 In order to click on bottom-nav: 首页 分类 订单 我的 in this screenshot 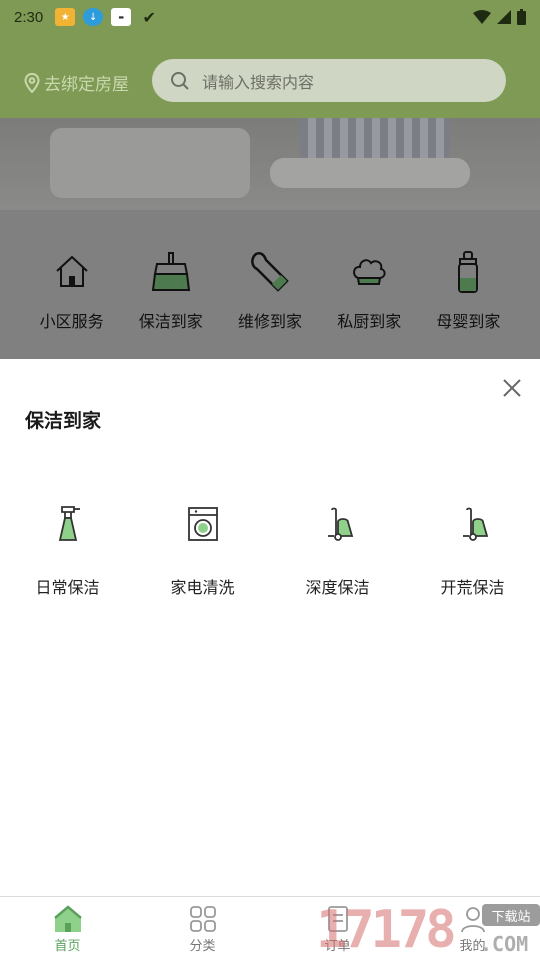, I will do `click(270, 928)`.